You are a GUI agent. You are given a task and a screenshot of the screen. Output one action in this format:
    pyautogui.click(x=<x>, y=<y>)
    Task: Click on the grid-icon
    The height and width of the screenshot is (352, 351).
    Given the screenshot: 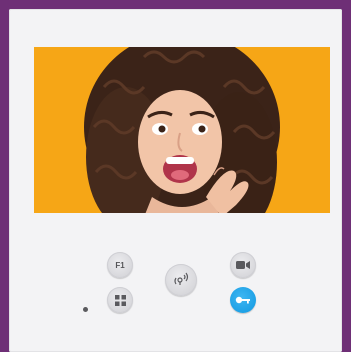 What is the action you would take?
    pyautogui.click(x=120, y=300)
    